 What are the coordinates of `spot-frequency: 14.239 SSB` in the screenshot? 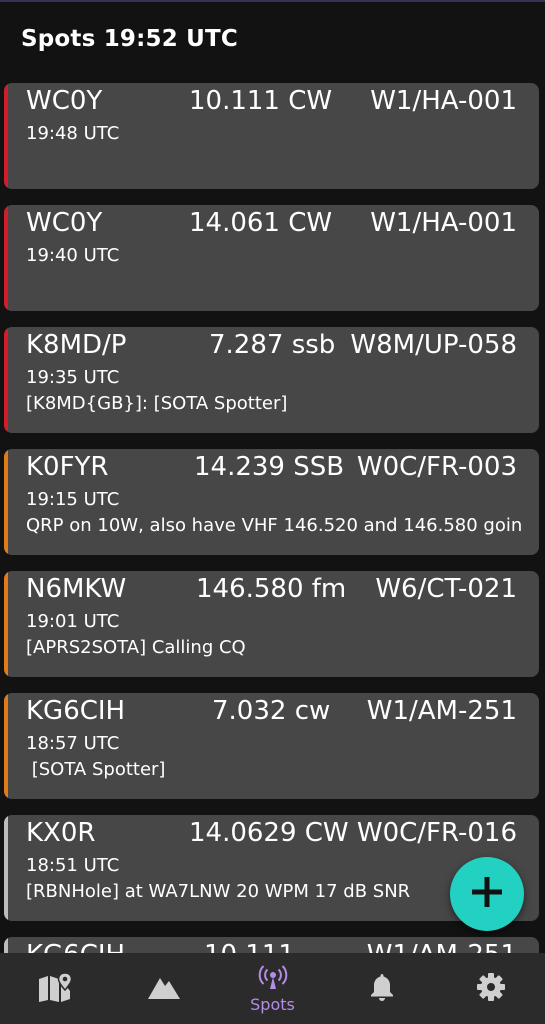 It's located at (269, 467).